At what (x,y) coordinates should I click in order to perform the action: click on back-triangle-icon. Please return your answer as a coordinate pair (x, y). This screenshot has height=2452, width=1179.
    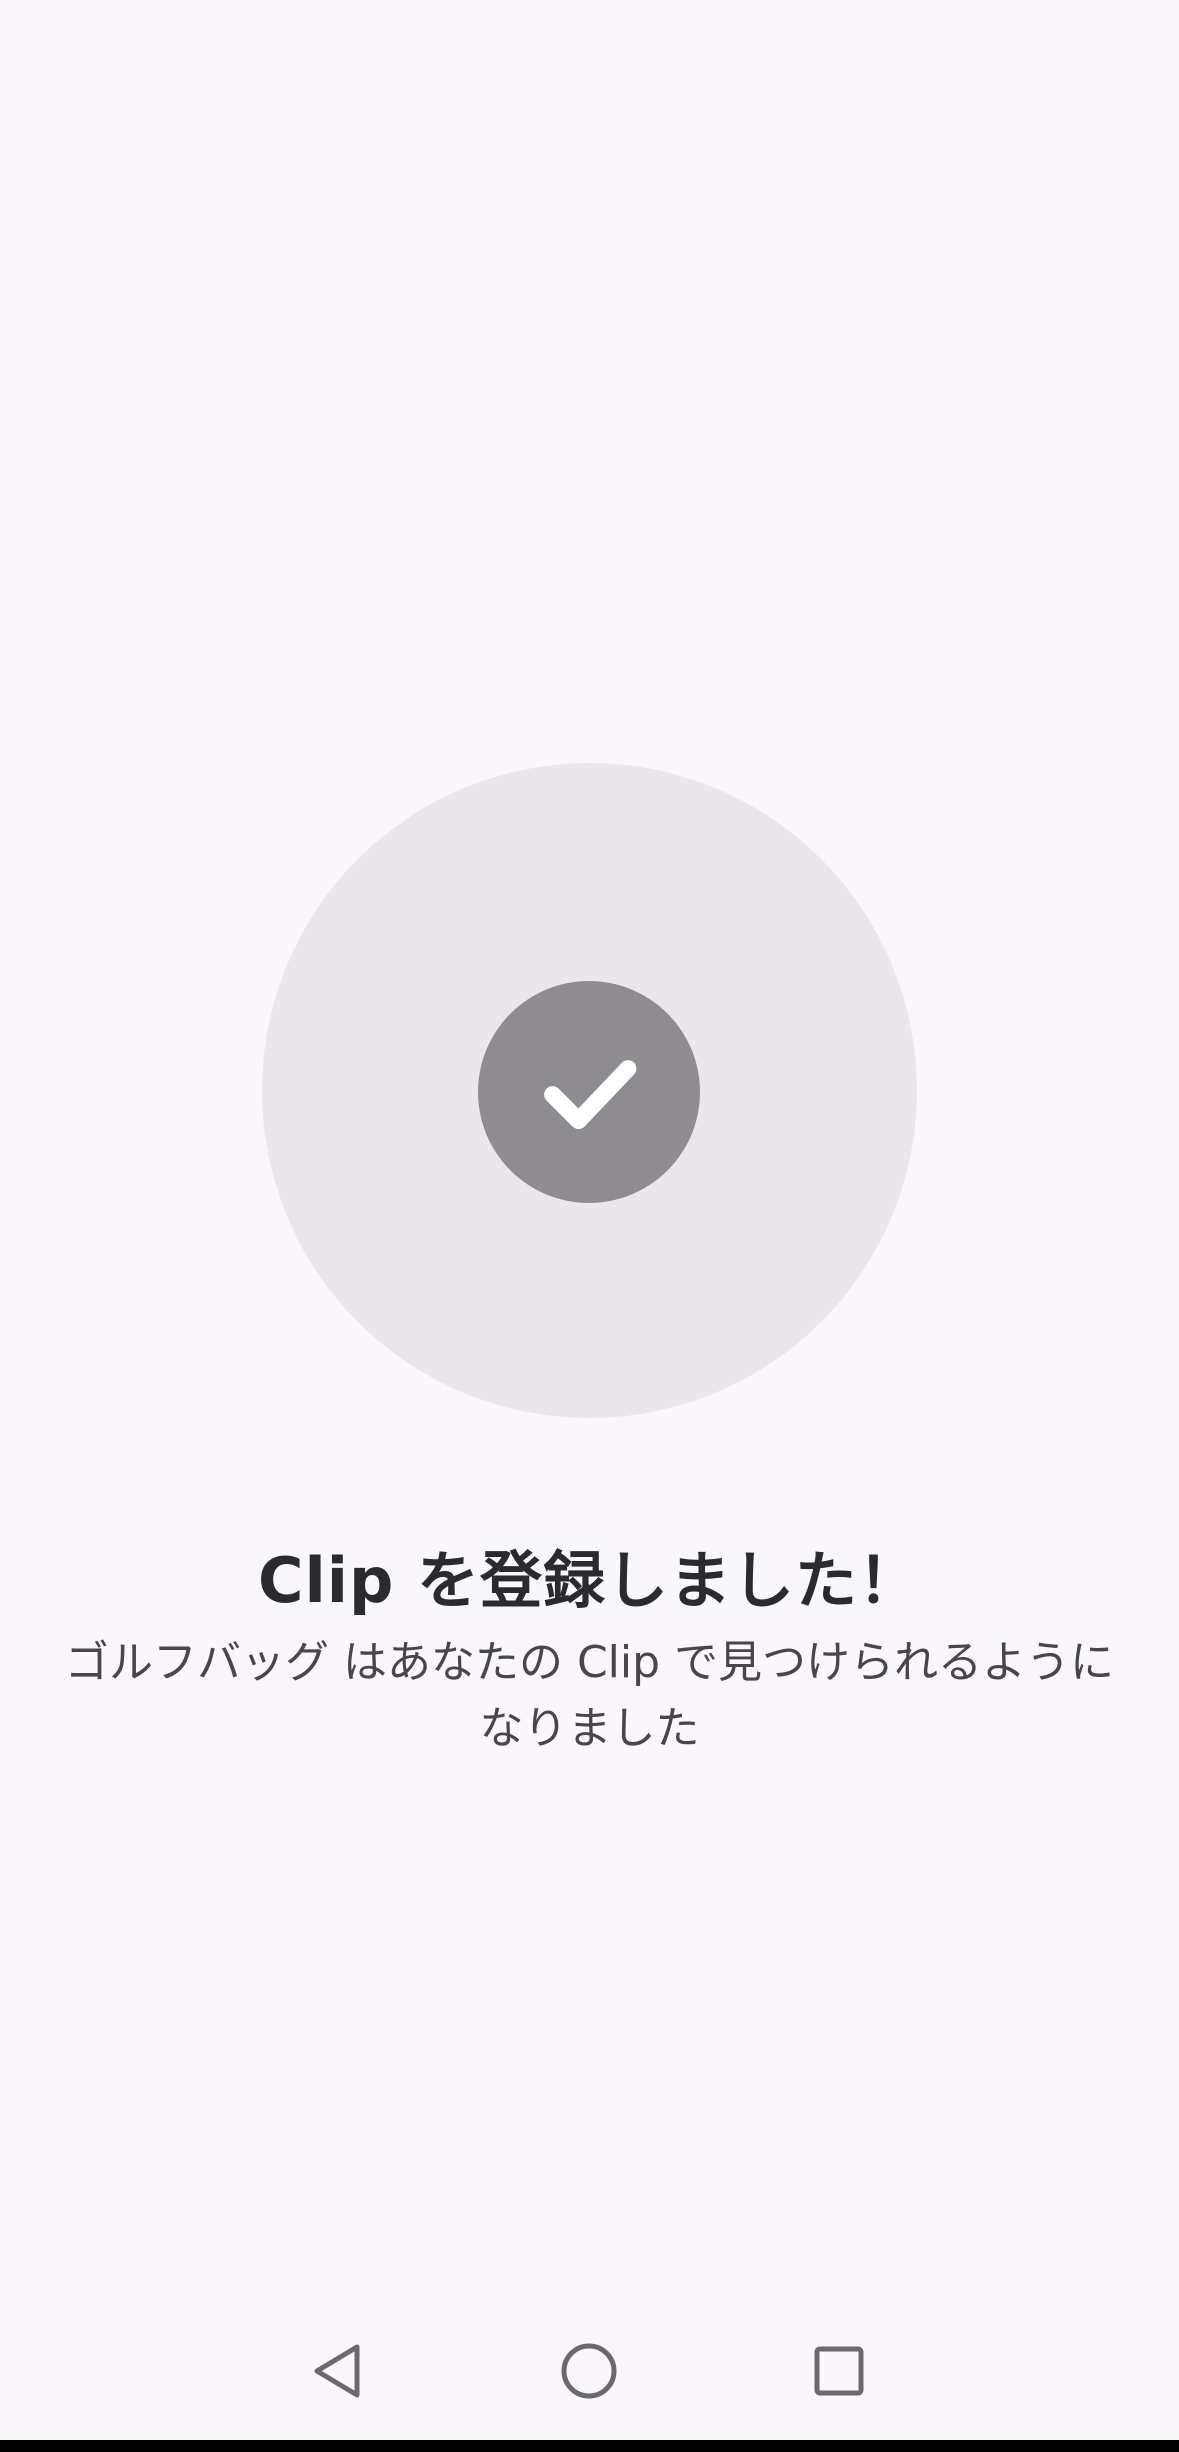
    Looking at the image, I should click on (337, 2371).